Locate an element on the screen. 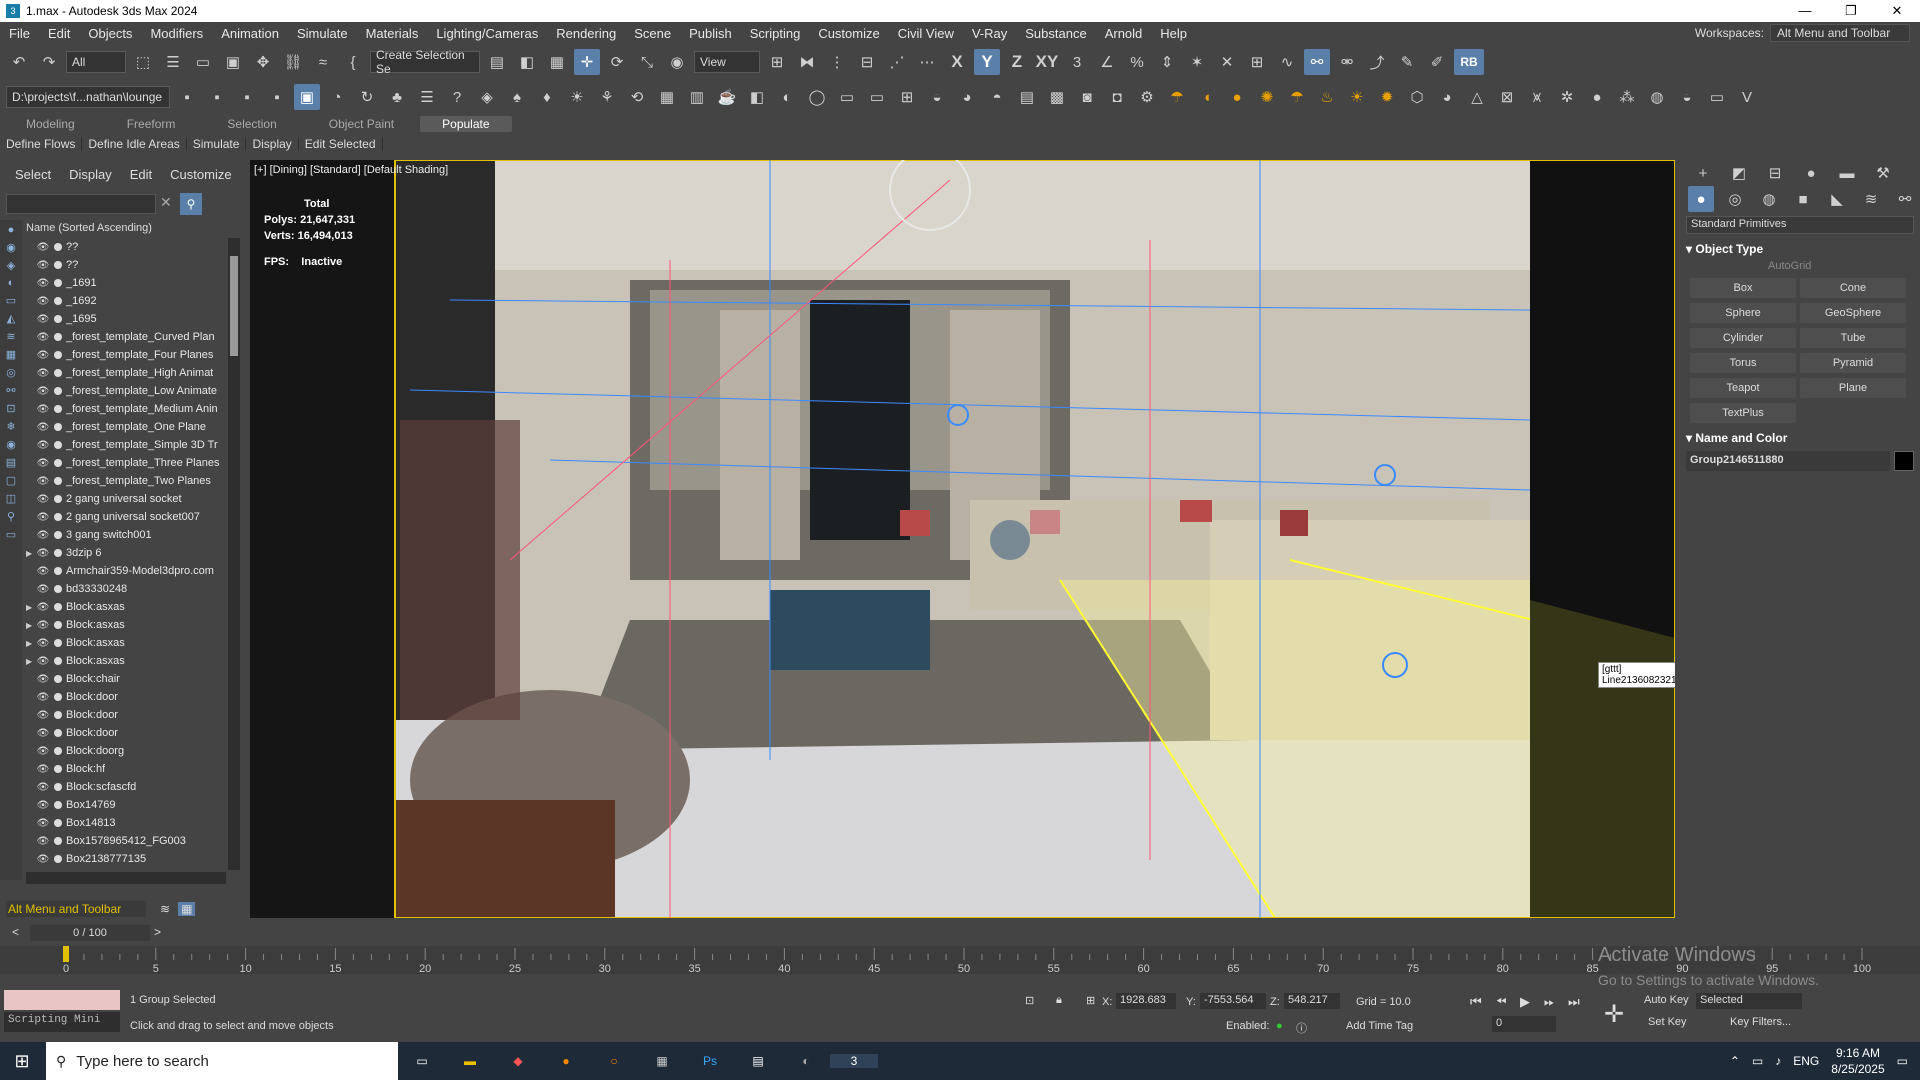 Image resolution: width=1920 pixels, height=1080 pixels. autogrid-checkbox: AutoGrid is located at coordinates (1844, 266).